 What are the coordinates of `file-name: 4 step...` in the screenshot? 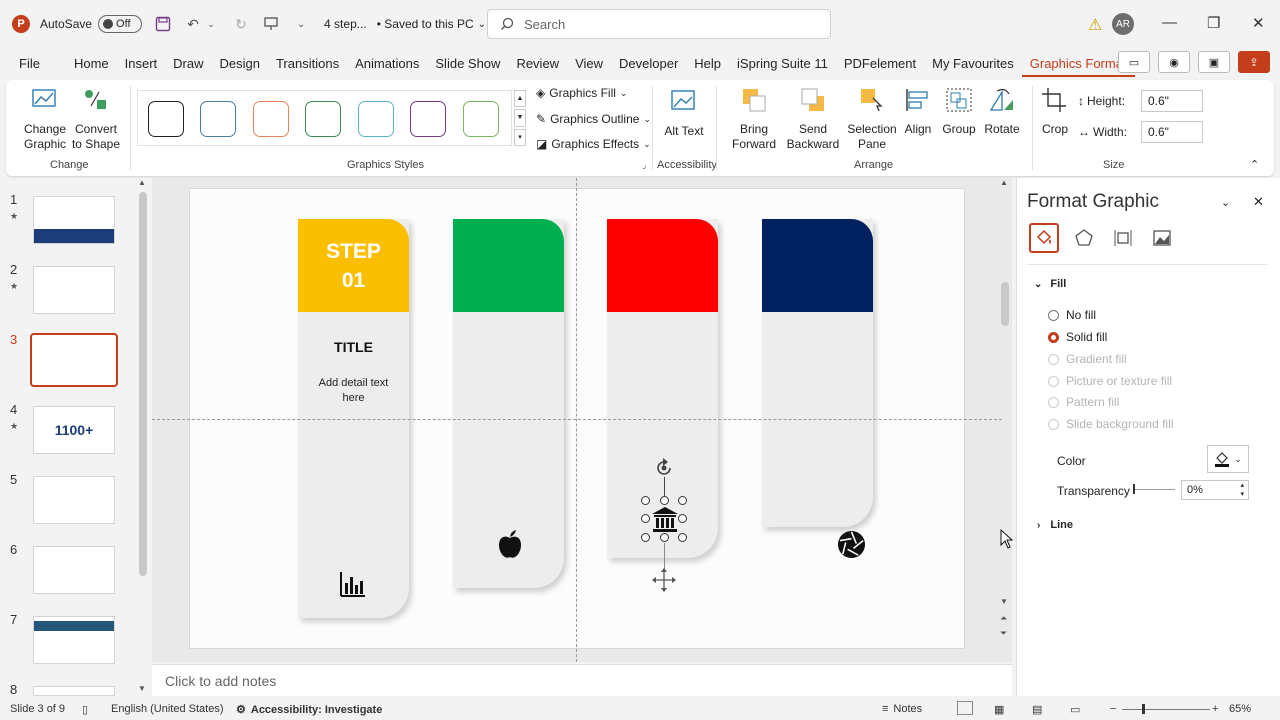 It's located at (345, 24).